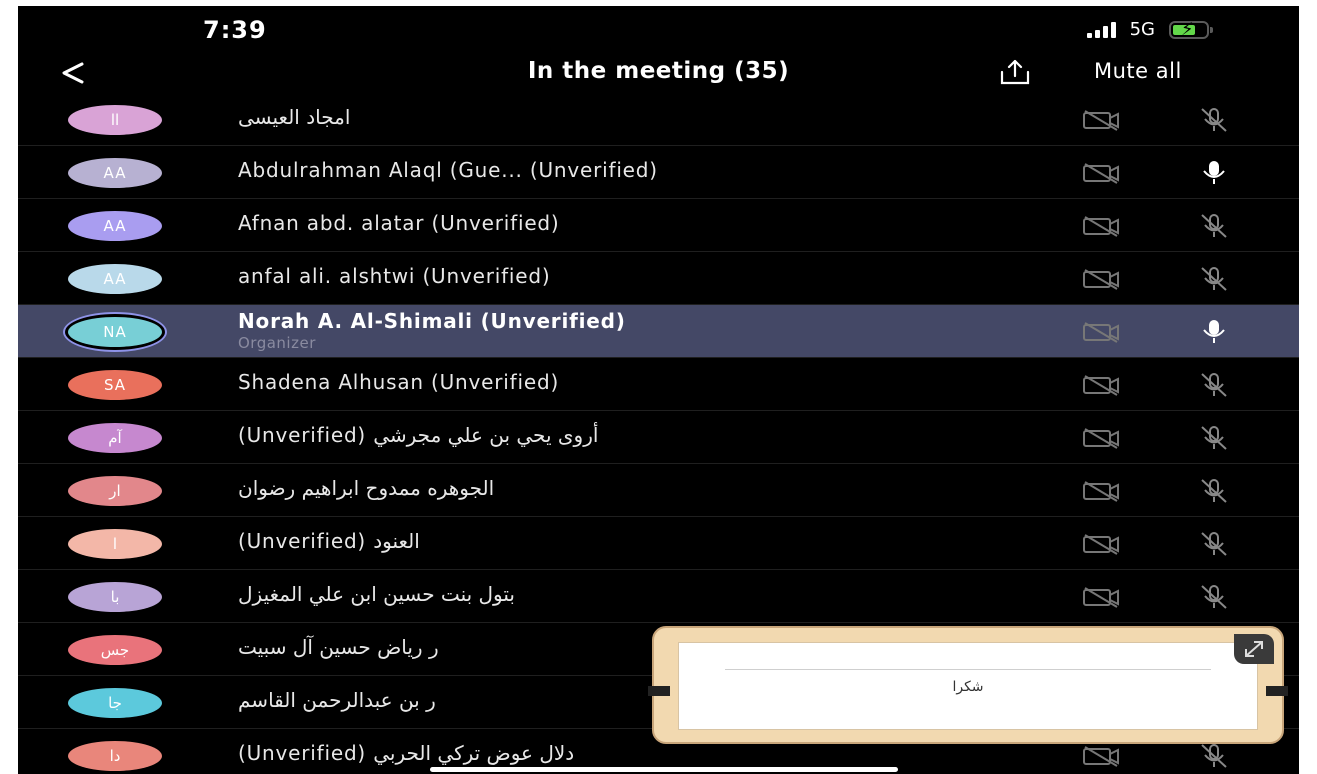  I want to click on status-indicators: 5G ⚡, so click(1149, 29).